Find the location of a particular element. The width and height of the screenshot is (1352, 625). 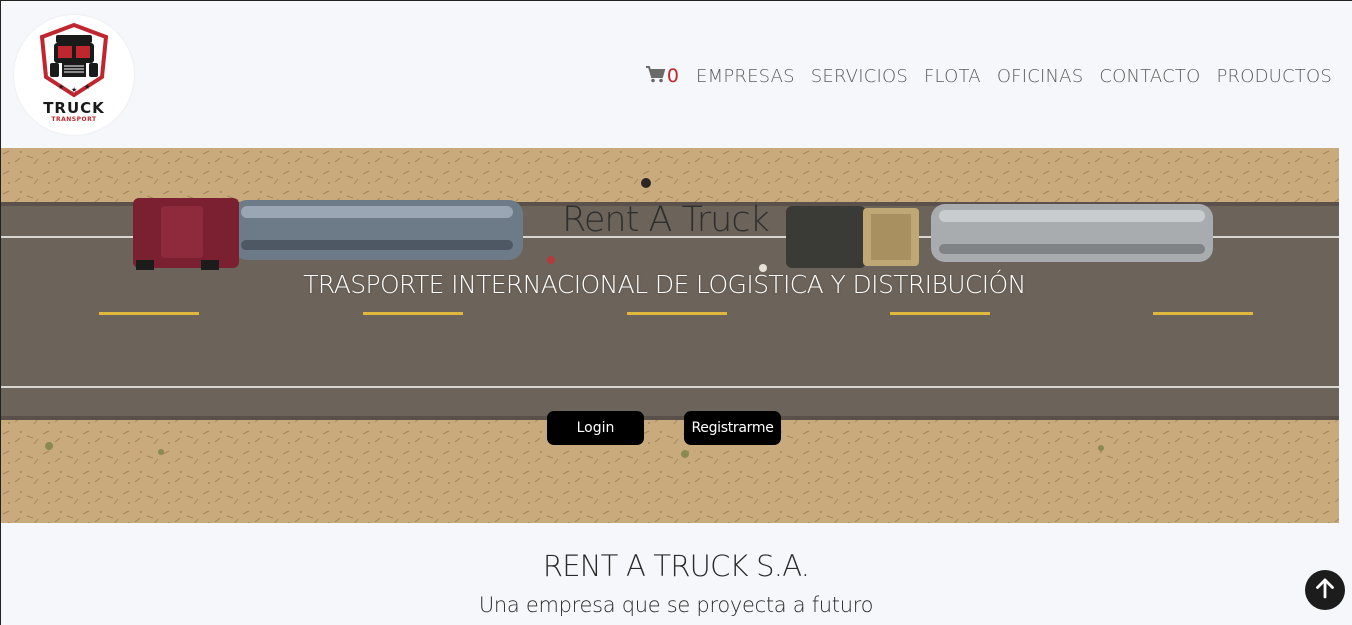

login-button: Login is located at coordinates (595, 428).